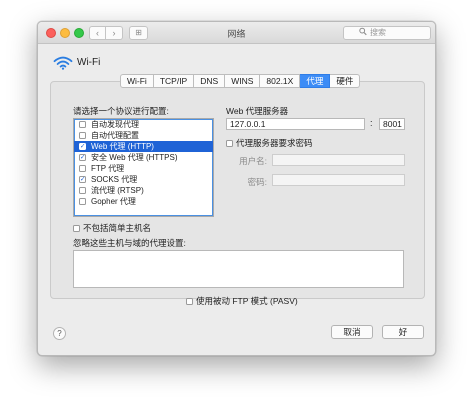 The height and width of the screenshot is (410, 474). Describe the element at coordinates (247, 301) in the screenshot. I see `passive-ftp-label: 使用被动 FTP 模式 (PASV)` at that location.